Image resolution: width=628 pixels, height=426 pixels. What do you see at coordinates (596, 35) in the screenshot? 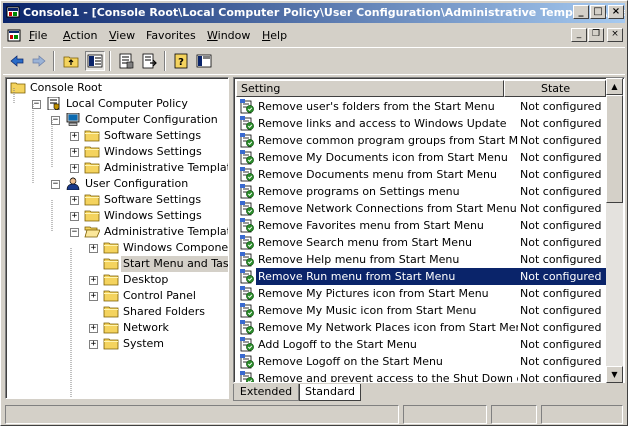
I see `mdi-restore-button: ❐` at bounding box center [596, 35].